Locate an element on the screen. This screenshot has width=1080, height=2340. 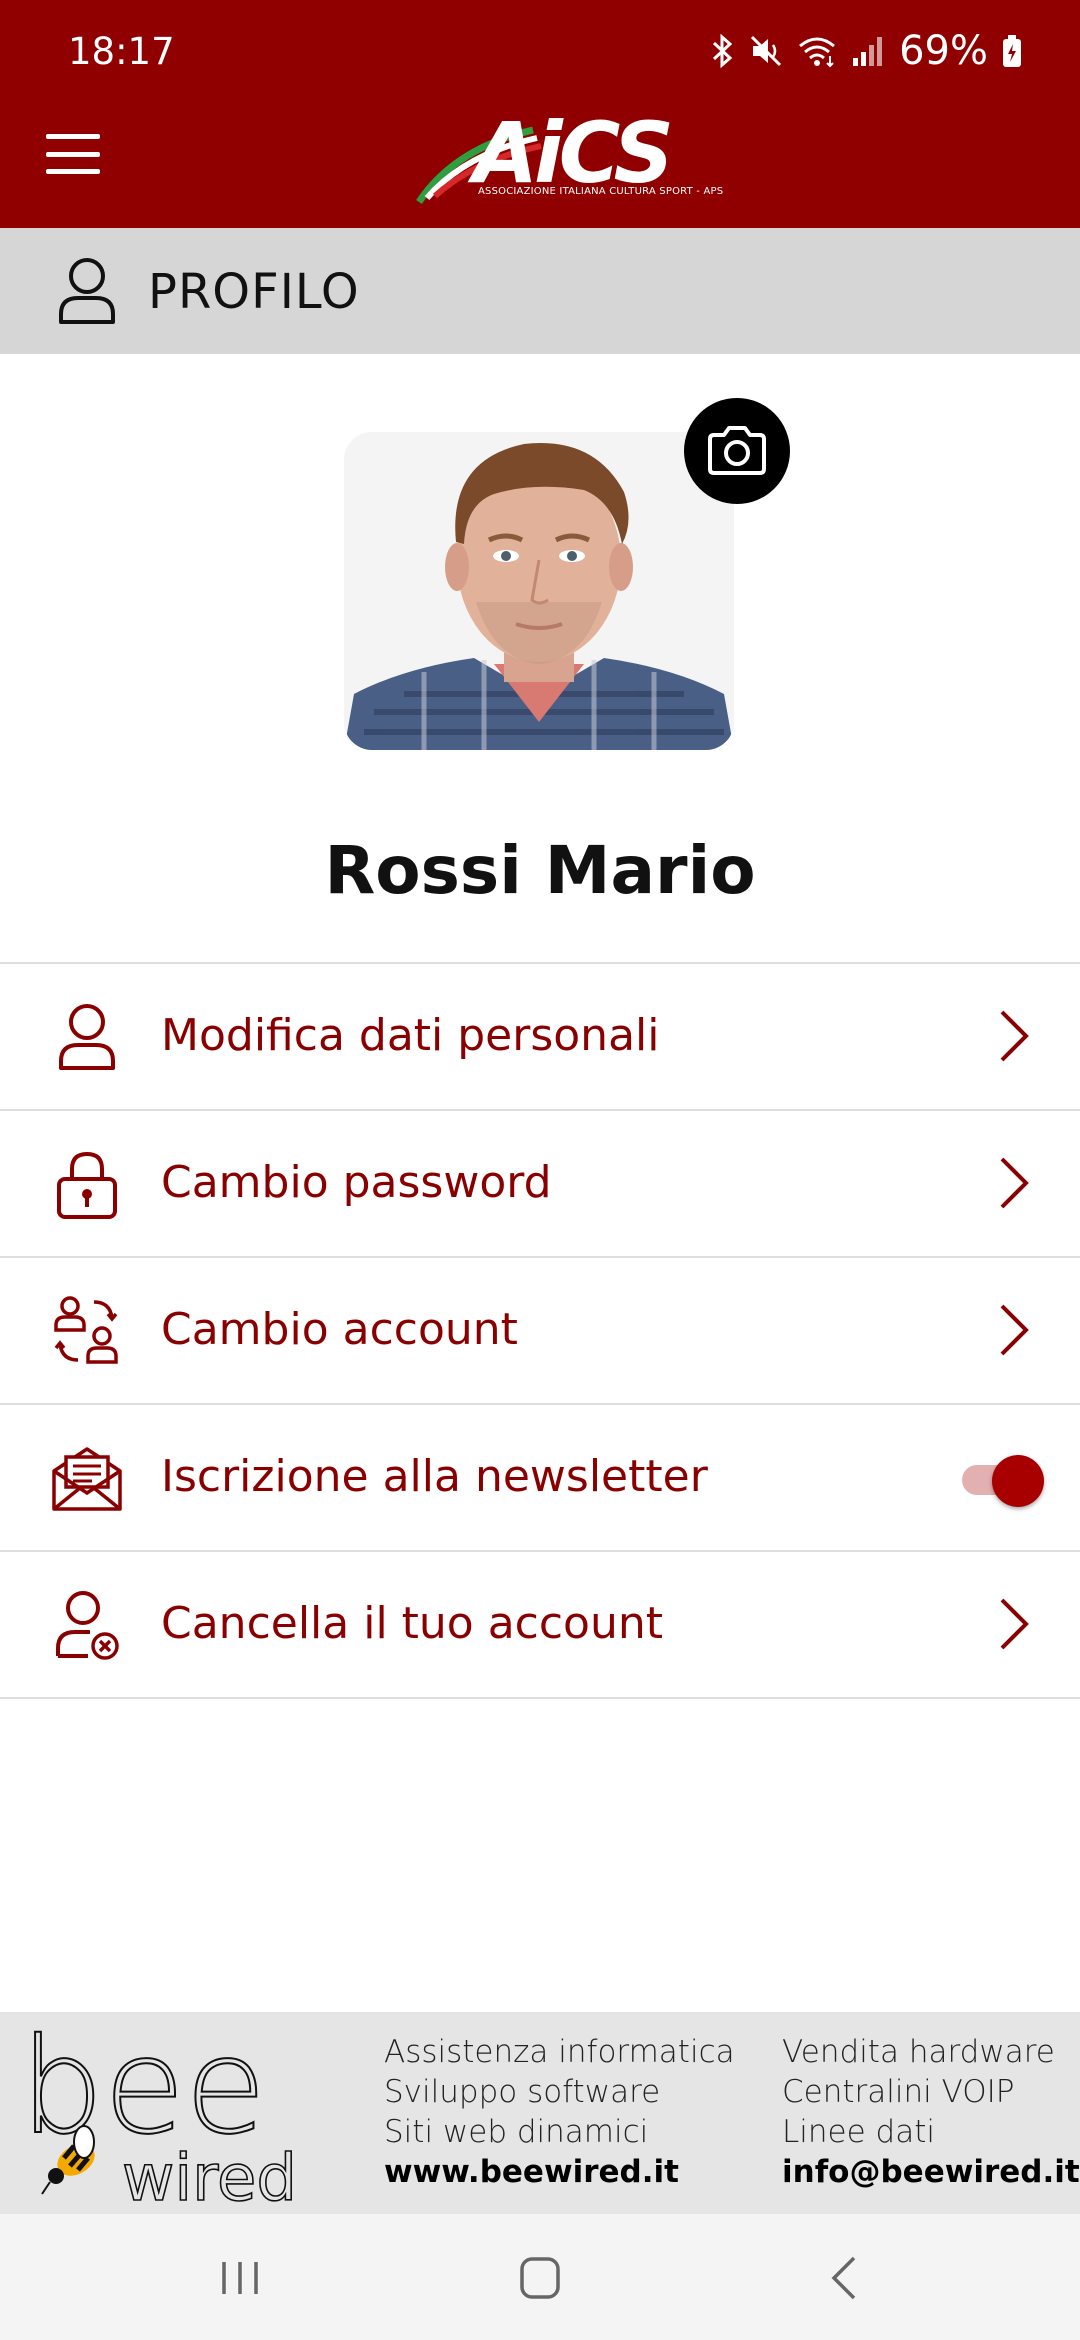
menu-item-label: Cambio password is located at coordinates (356, 1182).